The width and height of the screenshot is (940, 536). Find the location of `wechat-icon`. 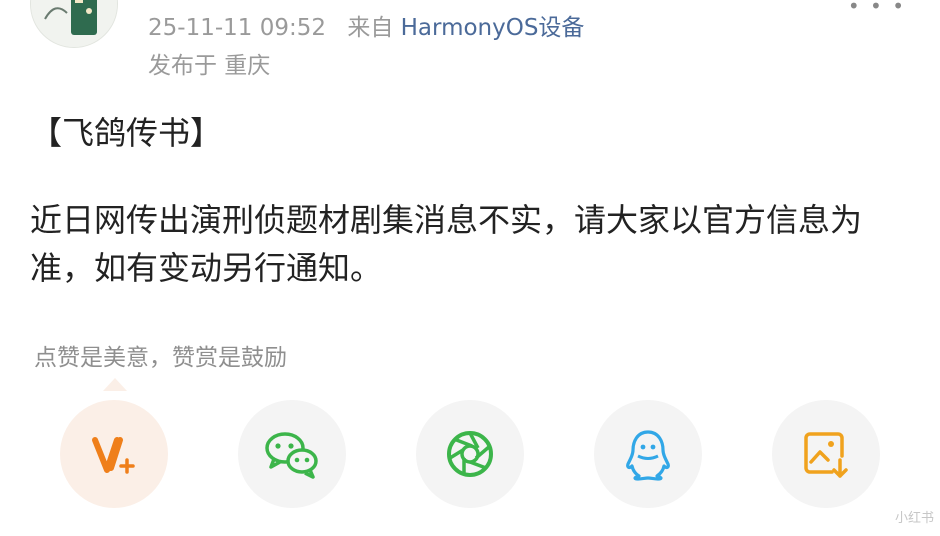

wechat-icon is located at coordinates (291, 455).